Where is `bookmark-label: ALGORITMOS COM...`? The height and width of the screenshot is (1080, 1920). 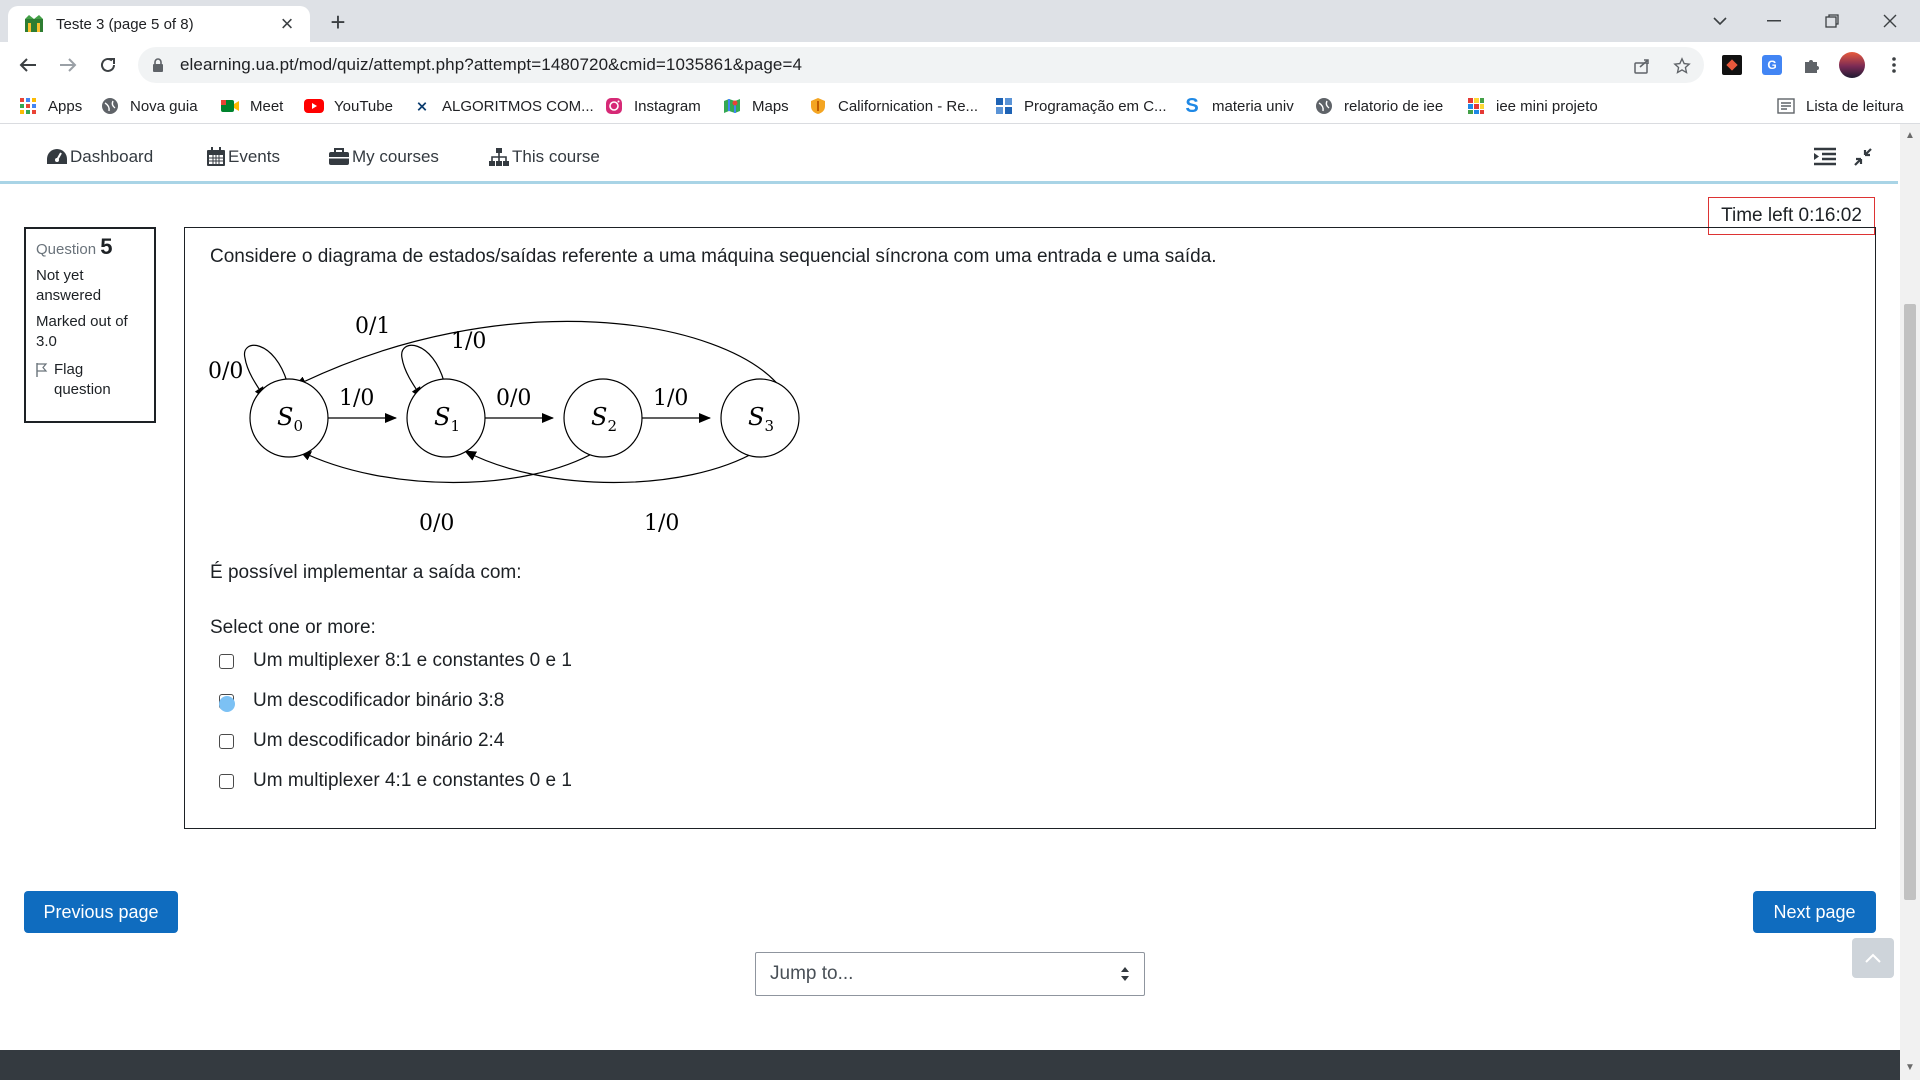 bookmark-label: ALGORITMOS COM... is located at coordinates (518, 106).